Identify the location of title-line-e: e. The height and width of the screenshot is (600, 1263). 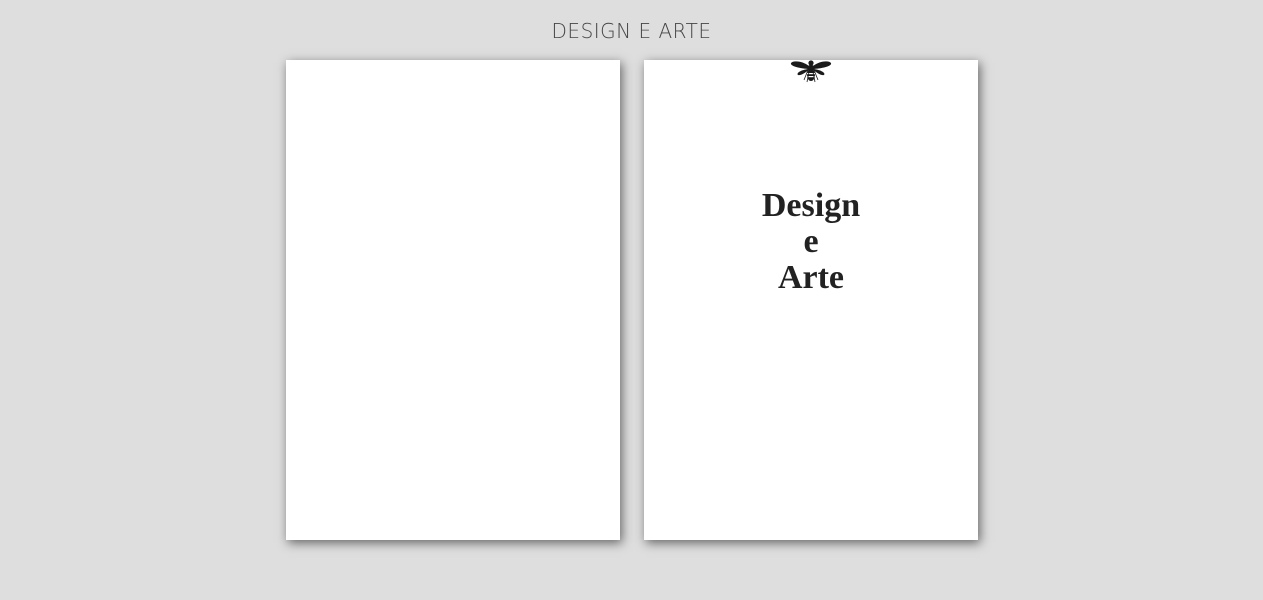
(811, 241).